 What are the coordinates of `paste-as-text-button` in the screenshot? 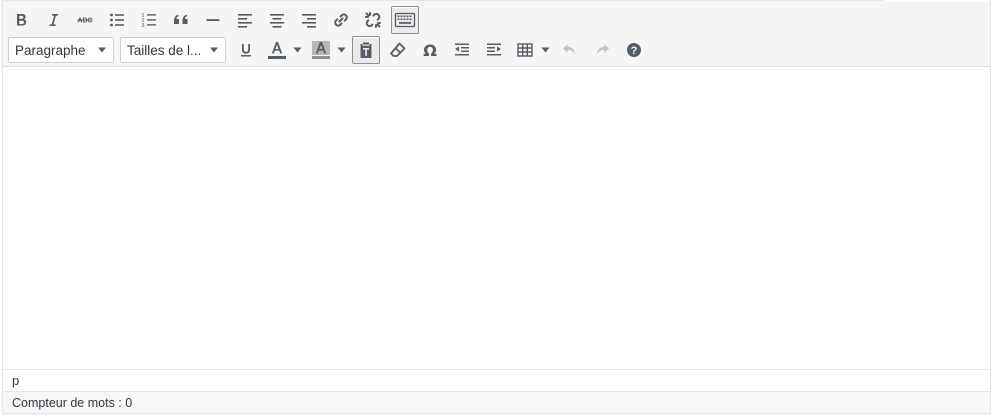 It's located at (366, 50).